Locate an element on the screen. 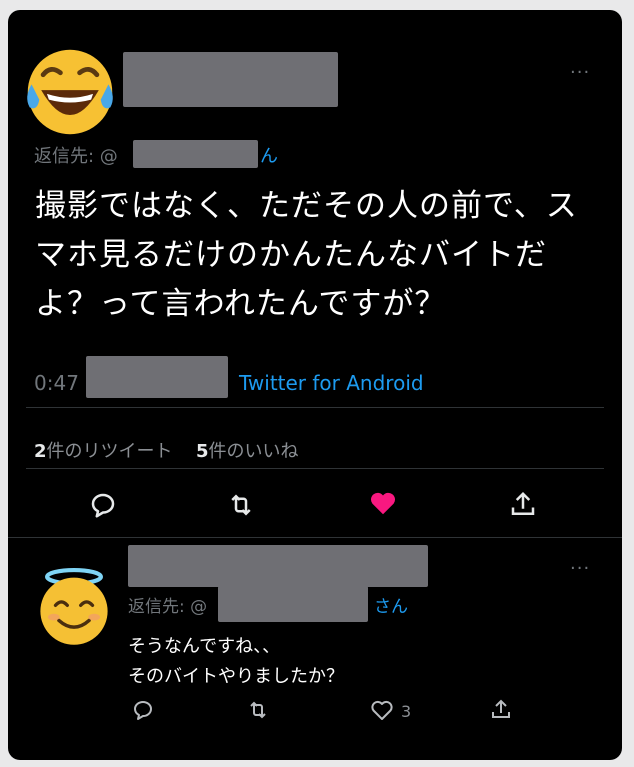 The image size is (634, 767). like-label: 件のいいね is located at coordinates (254, 451).